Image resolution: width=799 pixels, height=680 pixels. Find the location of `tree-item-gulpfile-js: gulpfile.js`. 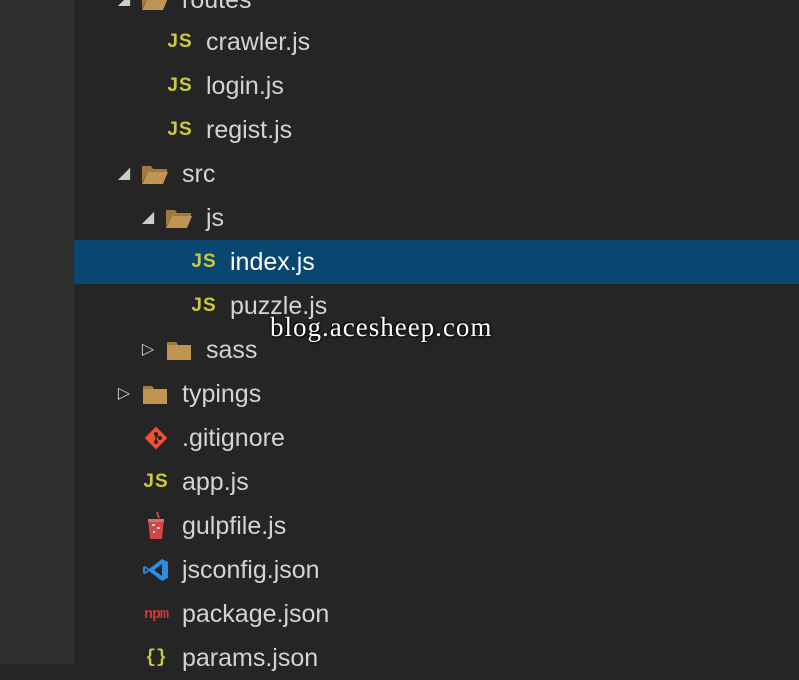

tree-item-gulpfile-js: gulpfile.js is located at coordinates (436, 526).